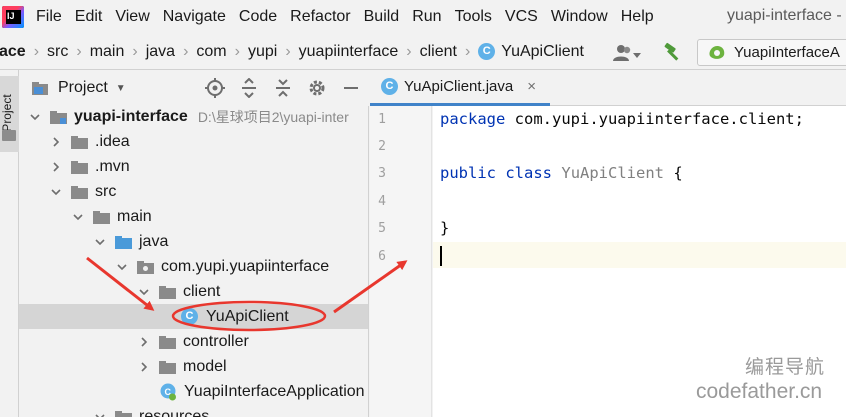 This screenshot has width=846, height=417. I want to click on editor-tab-bar: C YuApiClient.java ×, so click(608, 88).